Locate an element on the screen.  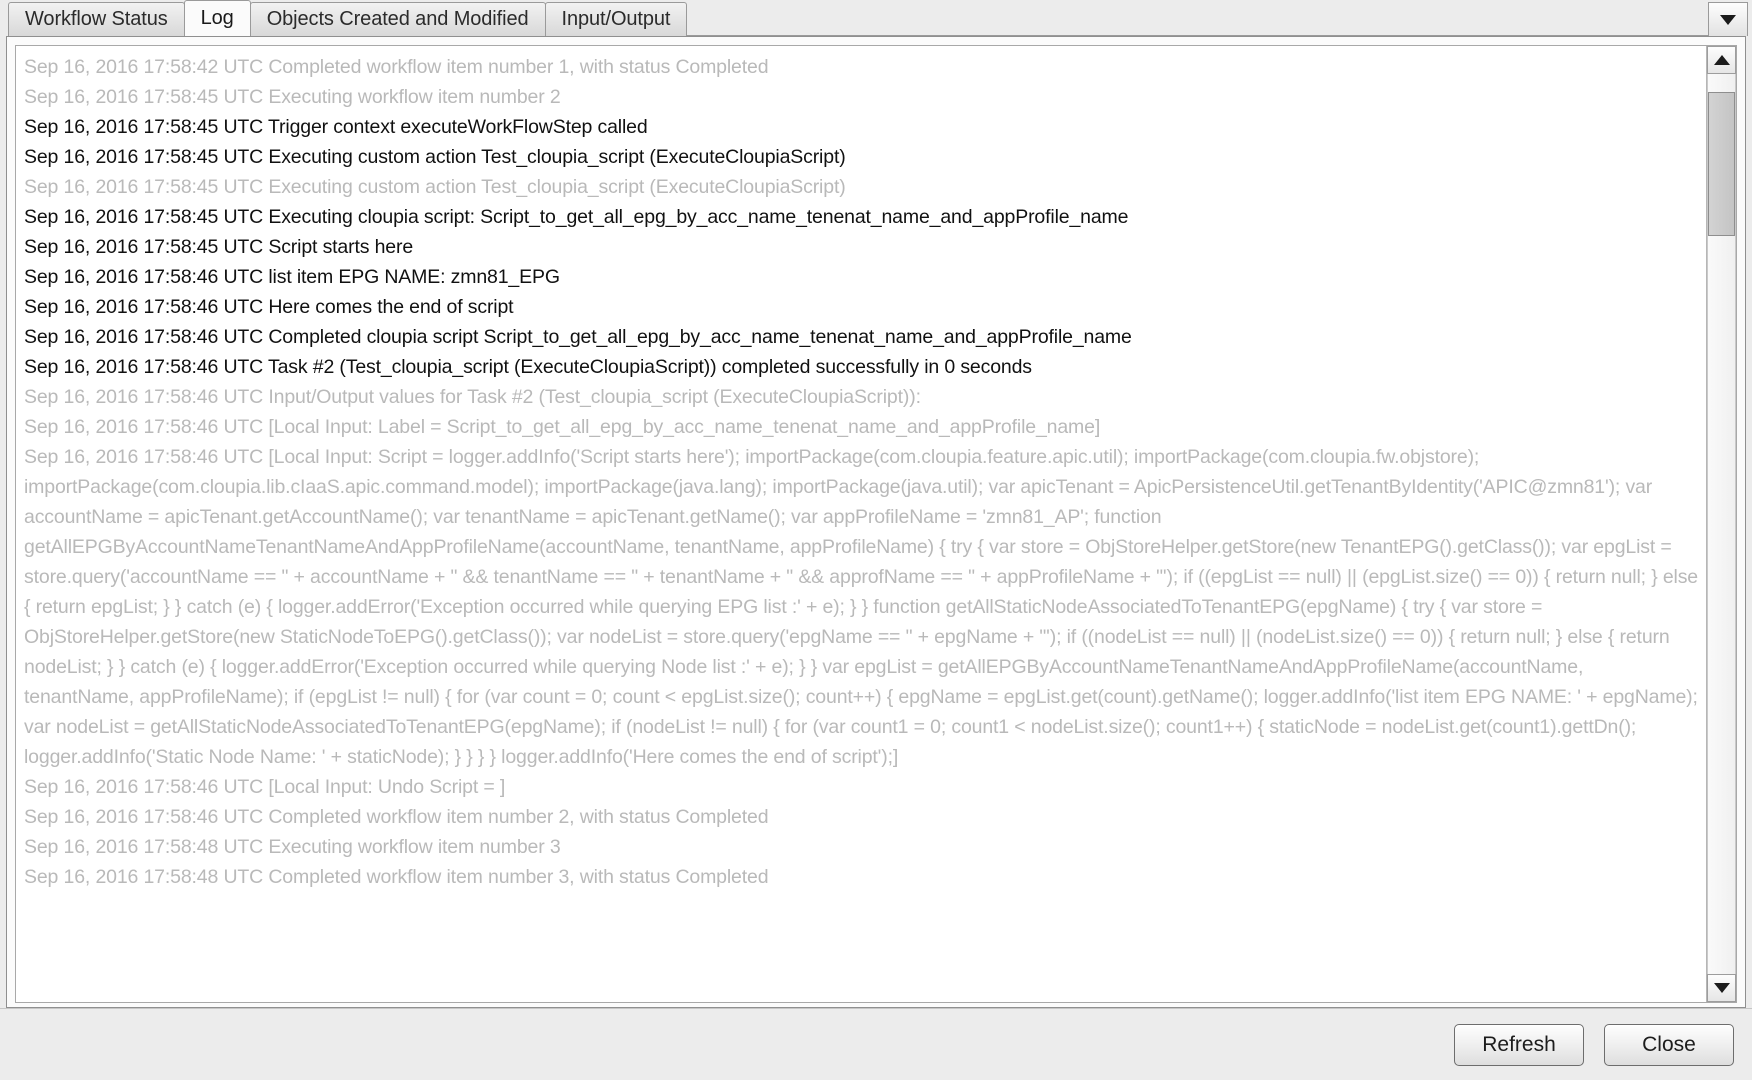
tab-label: Objects Created and Modified is located at coordinates (397, 19).